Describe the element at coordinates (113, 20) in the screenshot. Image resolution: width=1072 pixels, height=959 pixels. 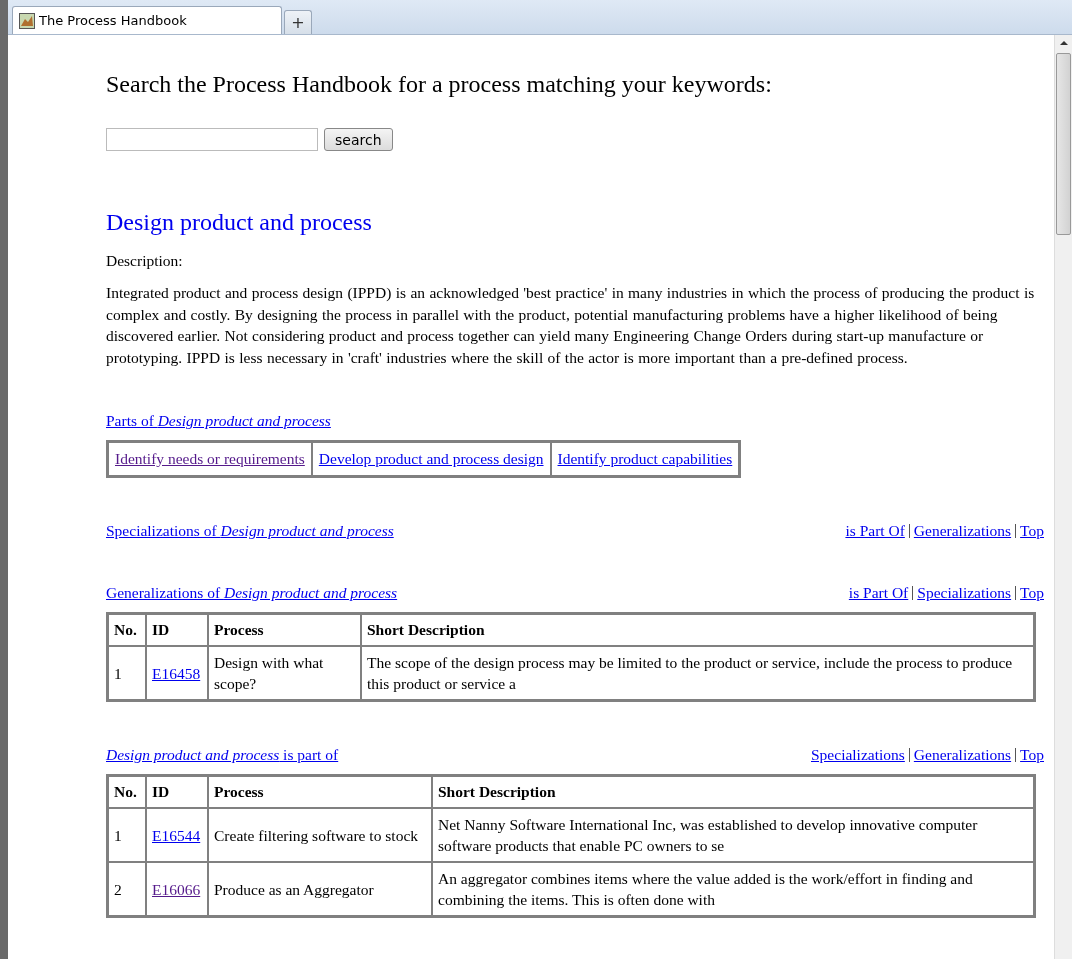
I see `tab-title: The Process Handbook` at that location.